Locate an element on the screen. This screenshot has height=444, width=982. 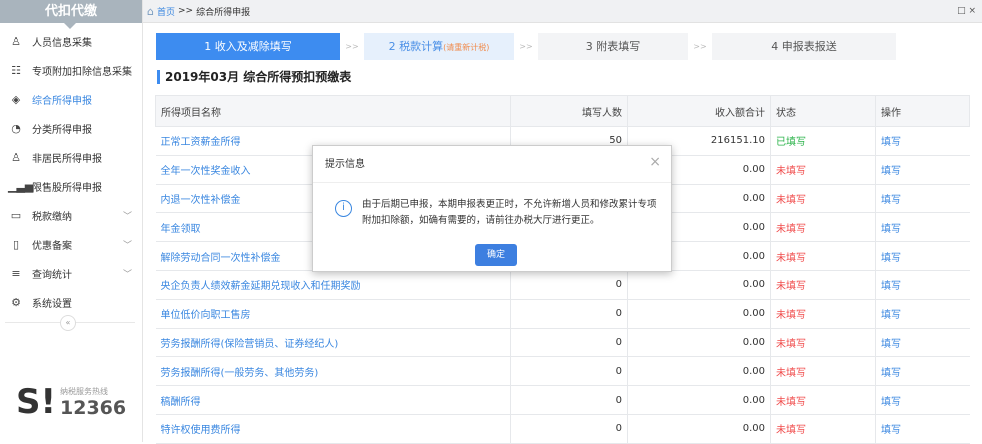
step-2-label: 2 税款计算 is located at coordinates (416, 46).